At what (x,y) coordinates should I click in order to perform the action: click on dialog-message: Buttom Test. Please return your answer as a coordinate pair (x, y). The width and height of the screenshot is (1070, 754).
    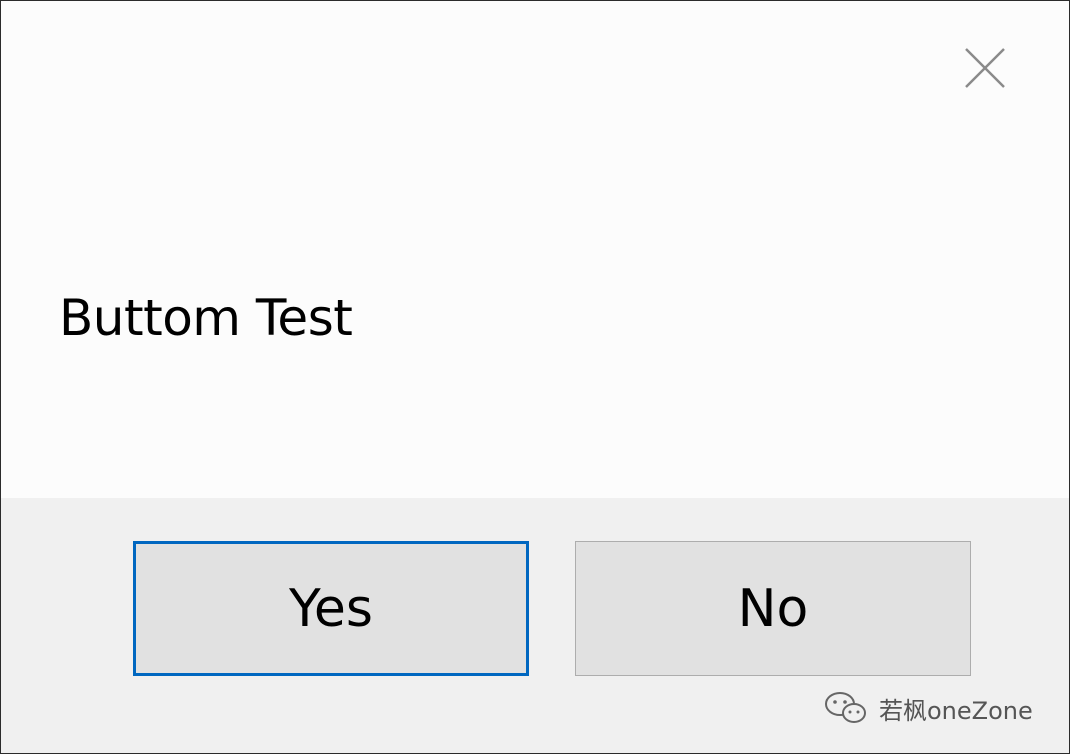
    Looking at the image, I should click on (206, 318).